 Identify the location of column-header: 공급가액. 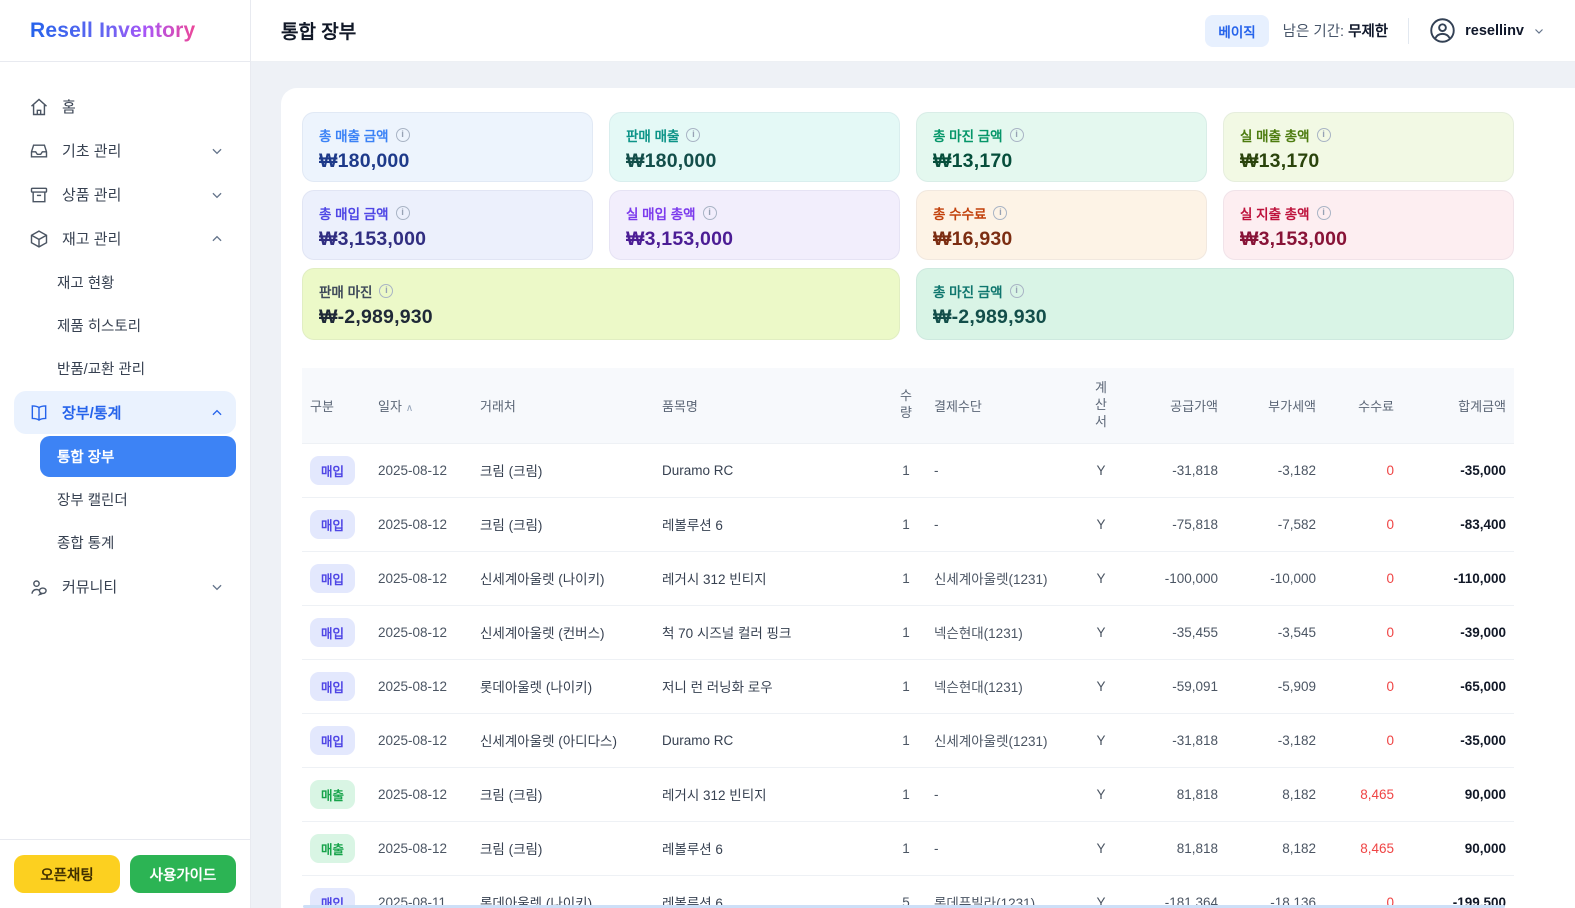
(1175, 406).